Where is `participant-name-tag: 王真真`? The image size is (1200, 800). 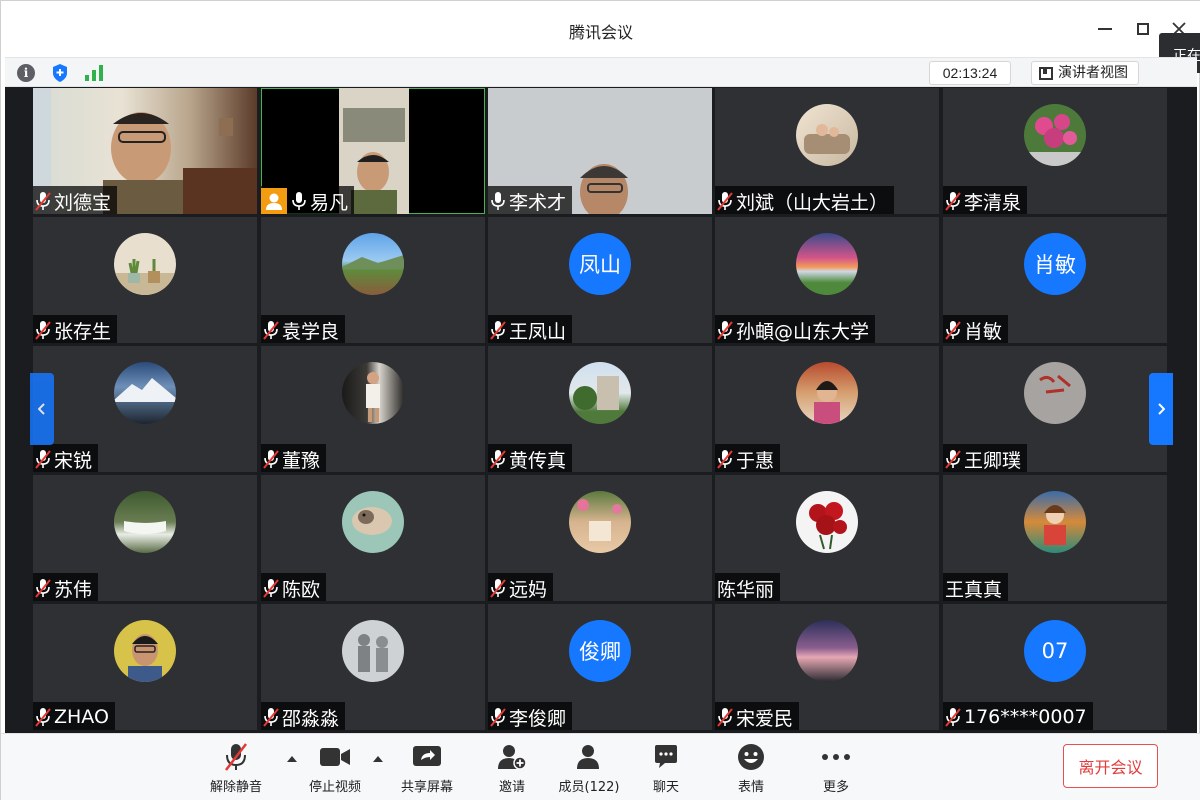 participant-name-tag: 王真真 is located at coordinates (976, 587).